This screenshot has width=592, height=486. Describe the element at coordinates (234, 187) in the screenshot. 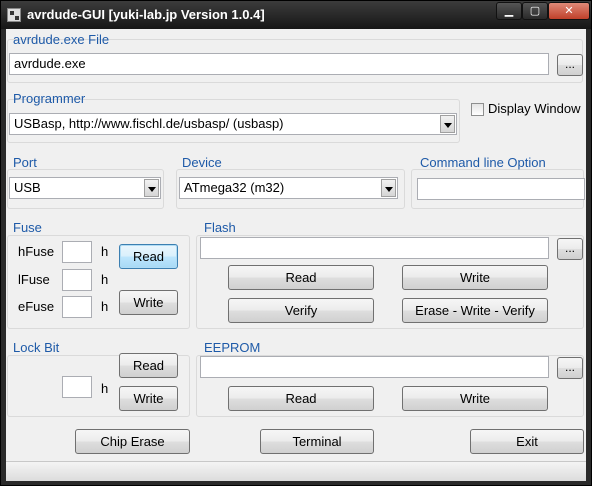

I see `device-selected-value: ATmega32 (m32)` at that location.